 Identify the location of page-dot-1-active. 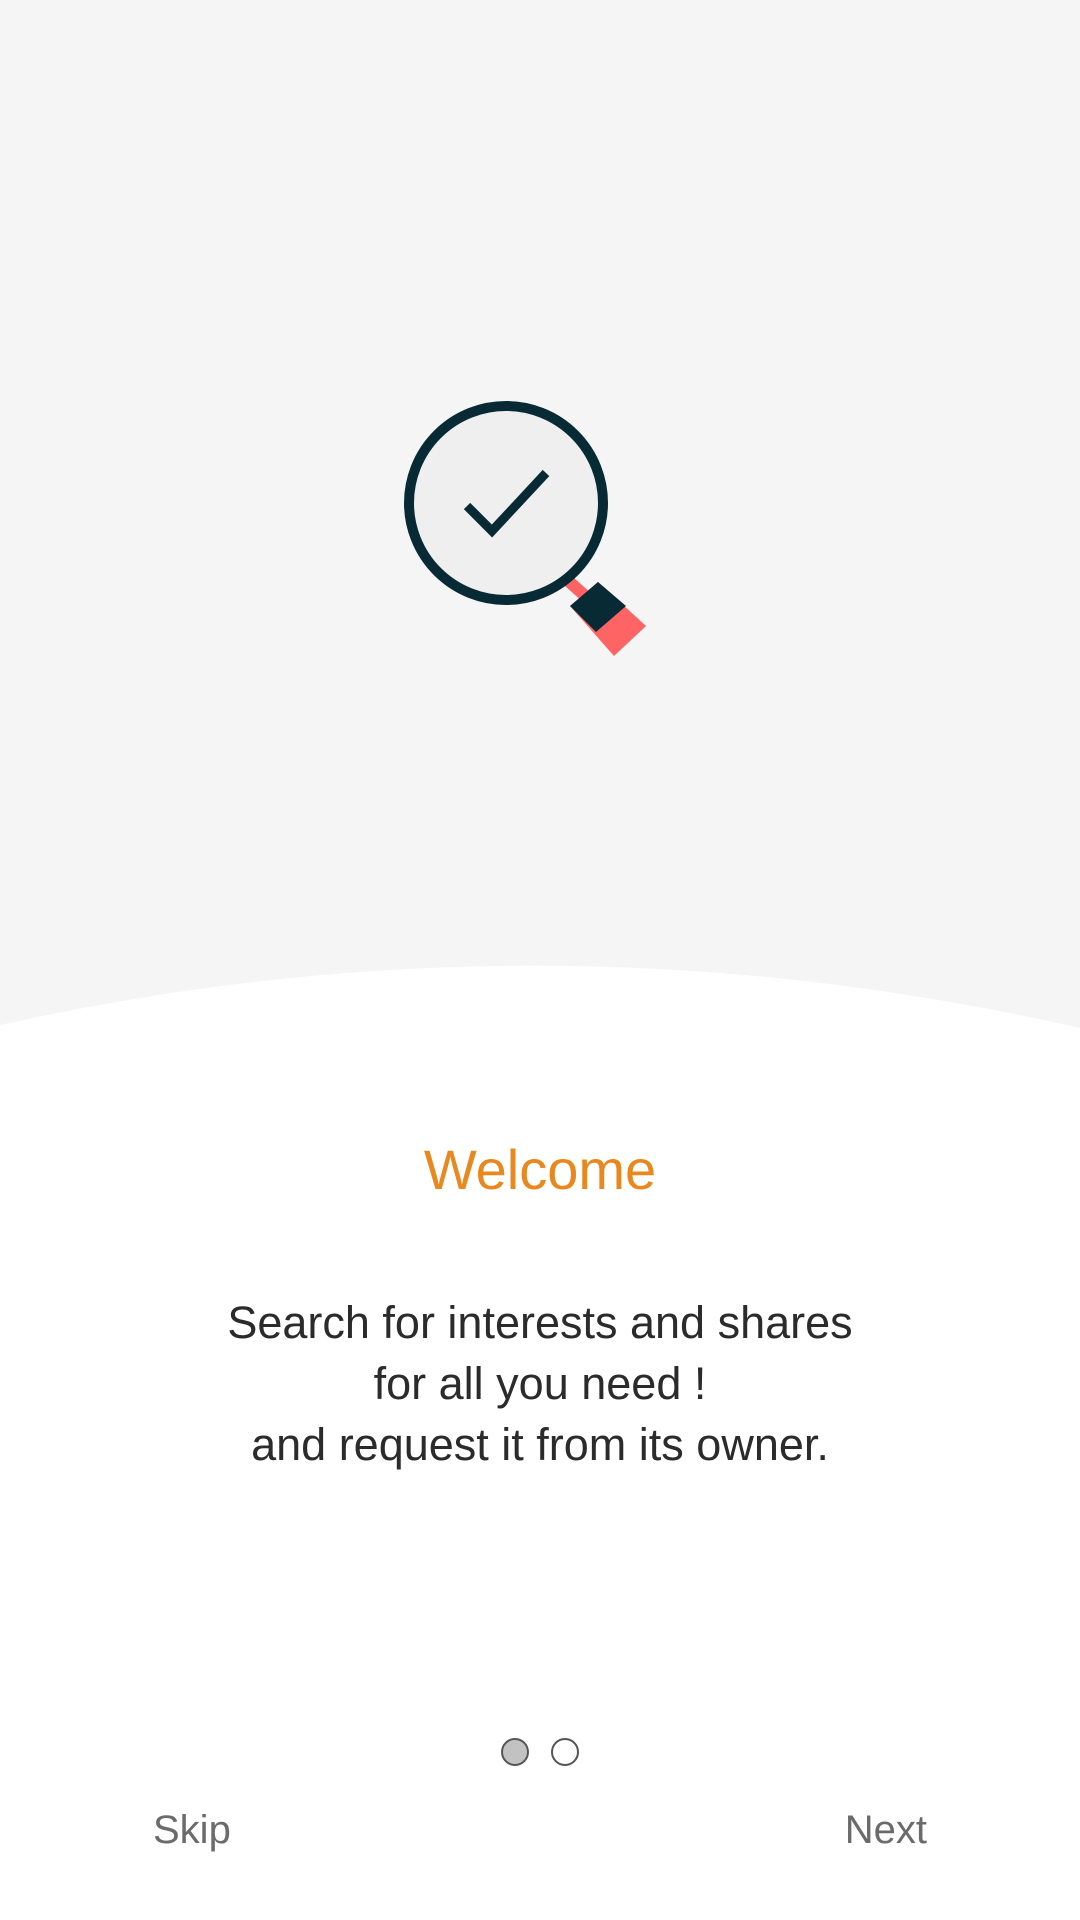
(515, 1752).